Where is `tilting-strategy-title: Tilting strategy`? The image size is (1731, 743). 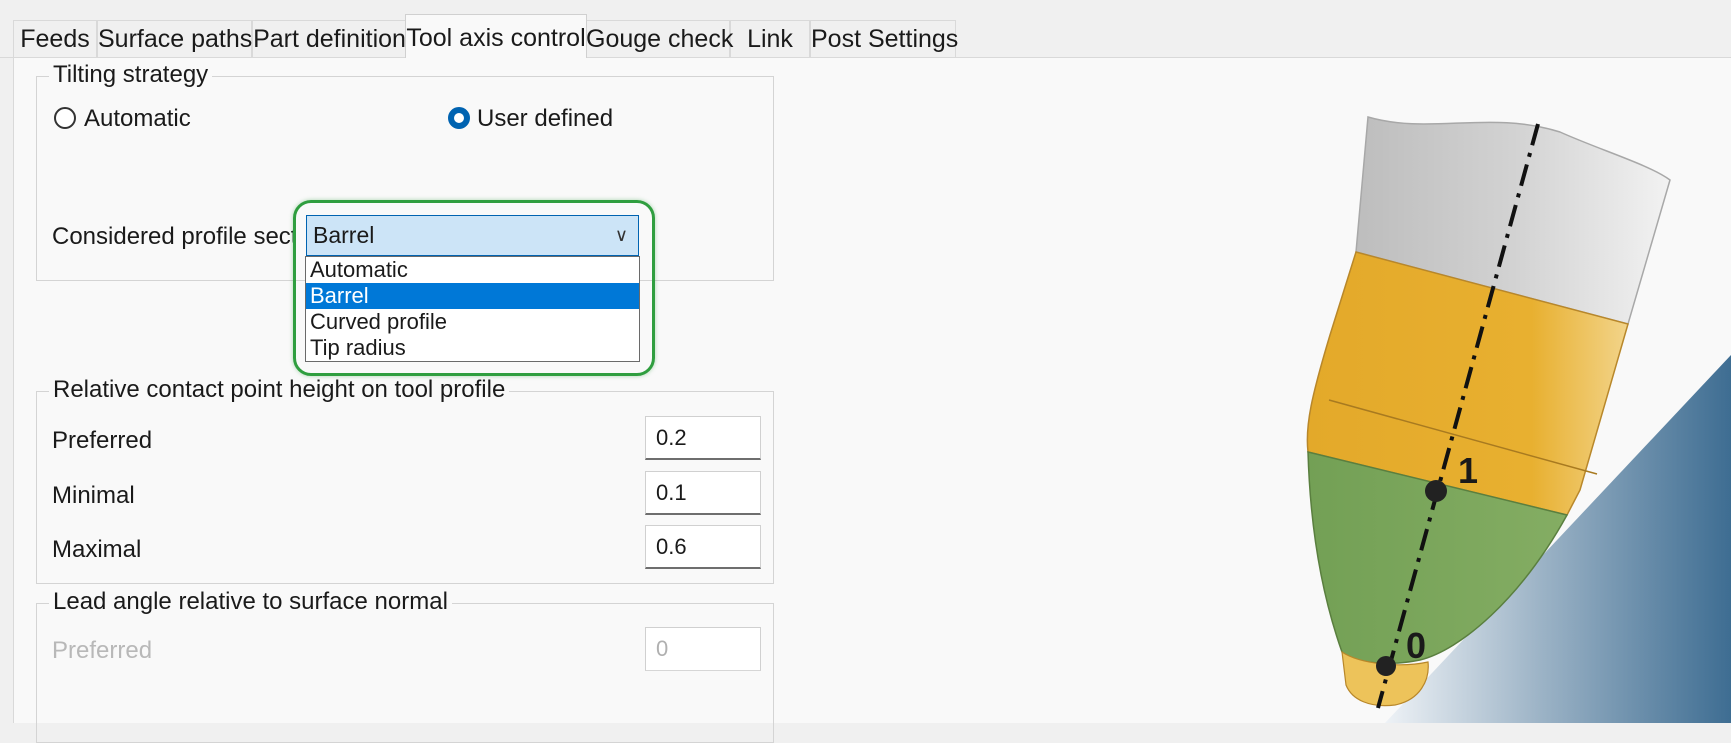 tilting-strategy-title: Tilting strategy is located at coordinates (131, 75).